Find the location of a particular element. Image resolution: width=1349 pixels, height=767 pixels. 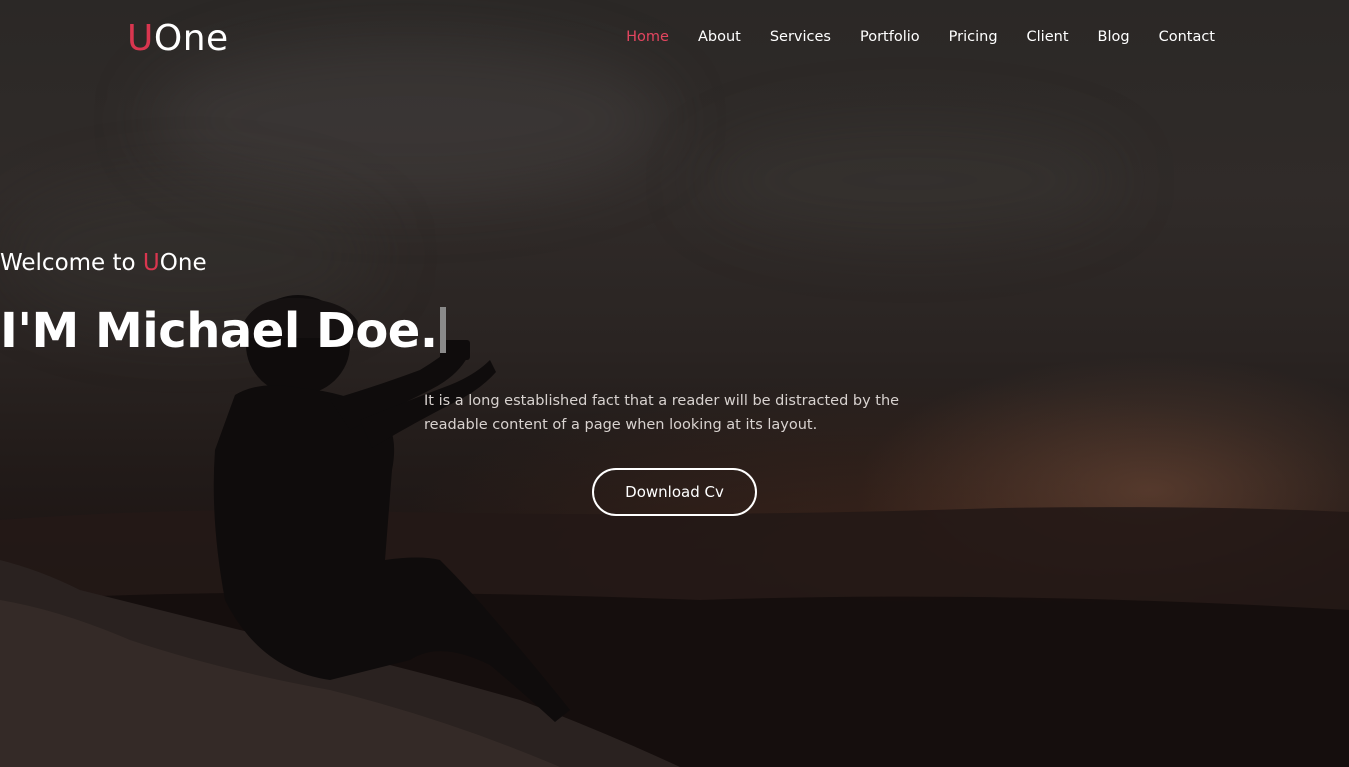

nav-item-services: Services is located at coordinates (800, 37).